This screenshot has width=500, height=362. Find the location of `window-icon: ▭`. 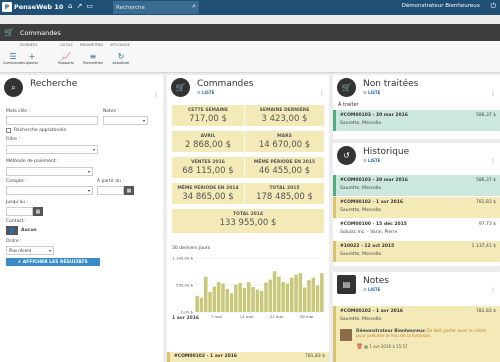

window-icon: ▭ is located at coordinates (89, 6).